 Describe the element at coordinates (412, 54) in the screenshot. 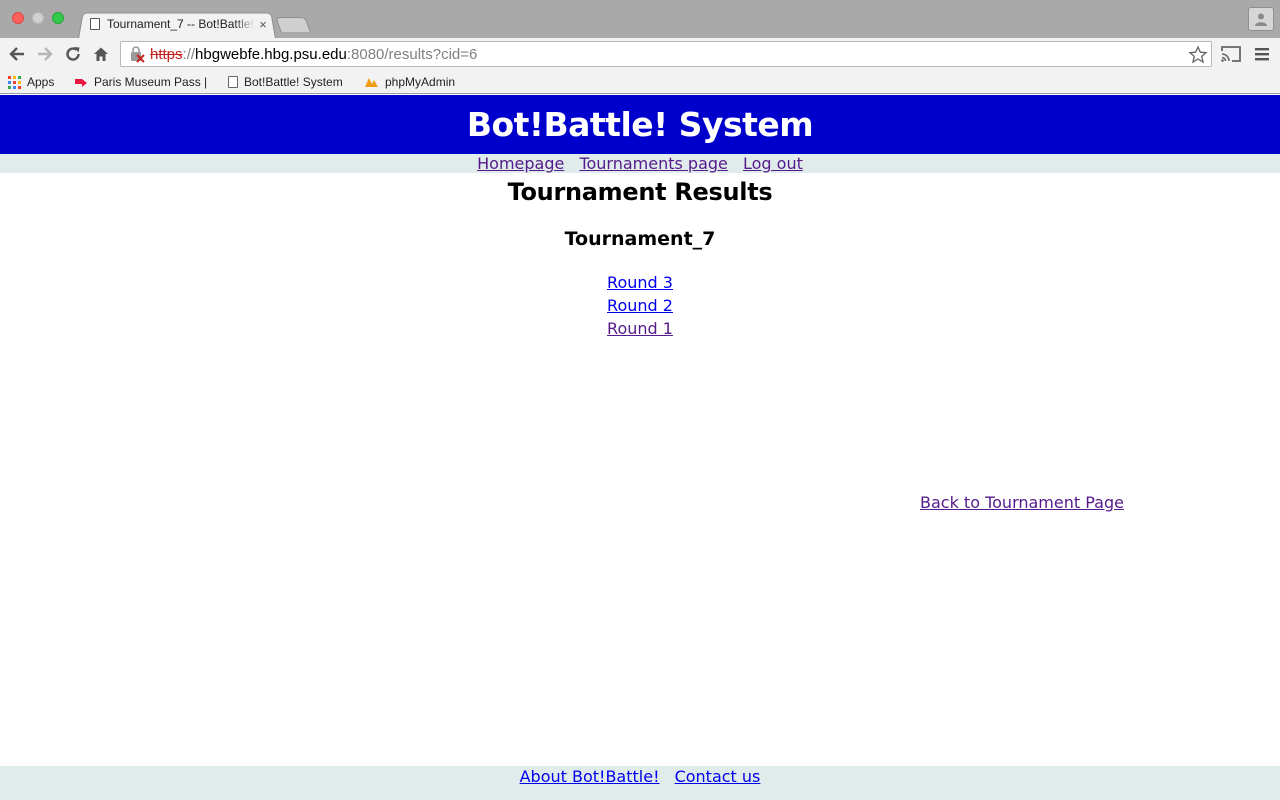

I see `url-path: :8080/results?cid=6` at that location.